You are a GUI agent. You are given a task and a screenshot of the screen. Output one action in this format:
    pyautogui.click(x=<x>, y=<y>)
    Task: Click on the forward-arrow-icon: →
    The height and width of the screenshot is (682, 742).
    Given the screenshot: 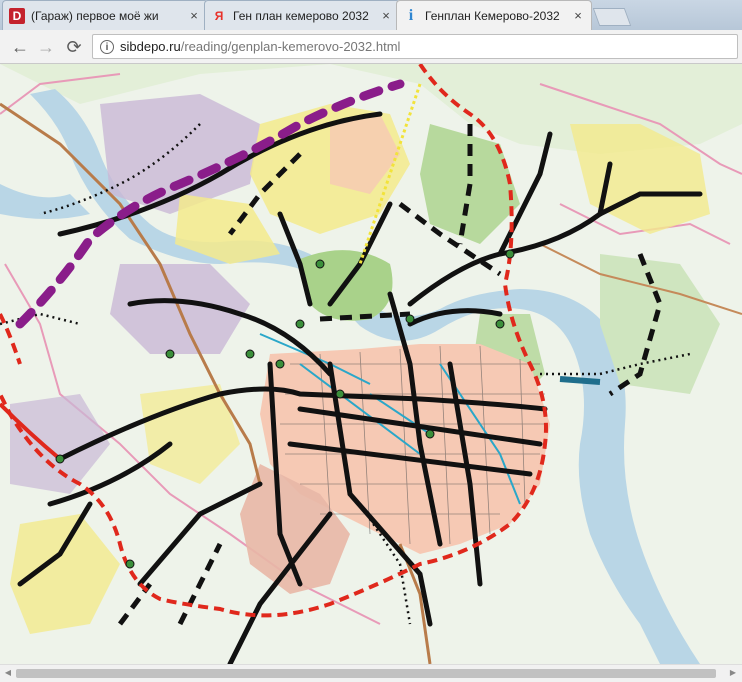 What is the action you would take?
    pyautogui.click(x=46, y=46)
    